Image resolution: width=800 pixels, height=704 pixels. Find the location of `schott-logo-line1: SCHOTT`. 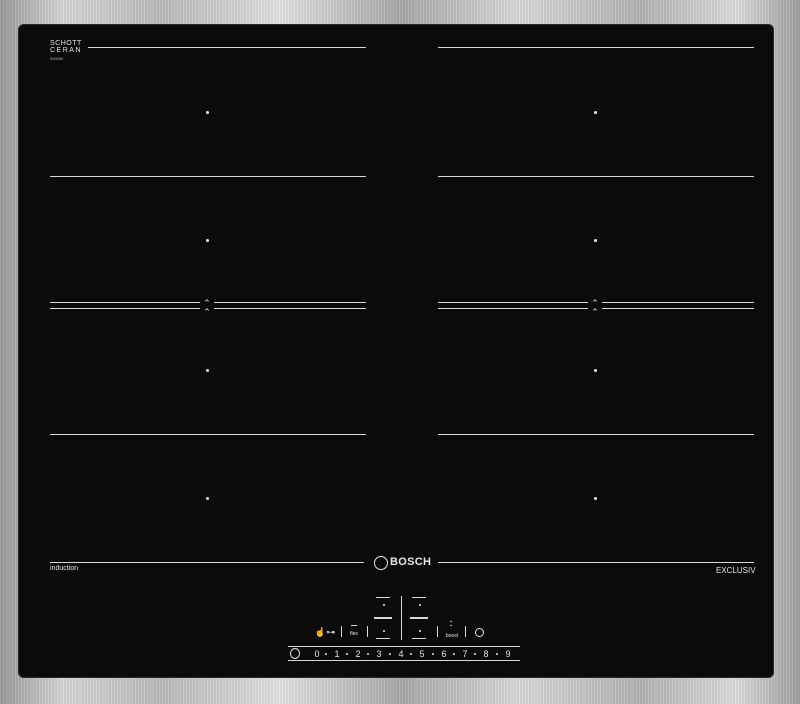

schott-logo-line1: SCHOTT is located at coordinates (66, 43).